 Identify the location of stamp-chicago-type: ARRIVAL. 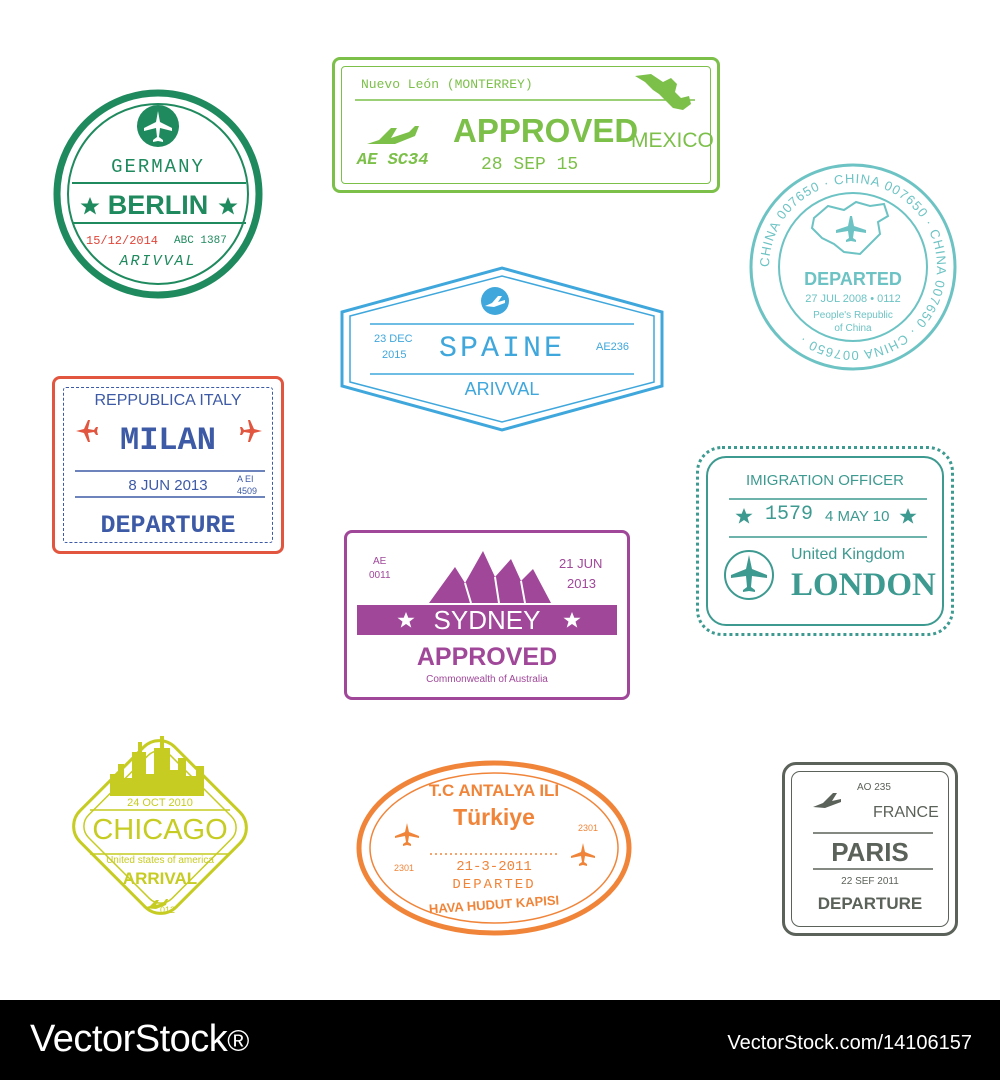
(160, 878).